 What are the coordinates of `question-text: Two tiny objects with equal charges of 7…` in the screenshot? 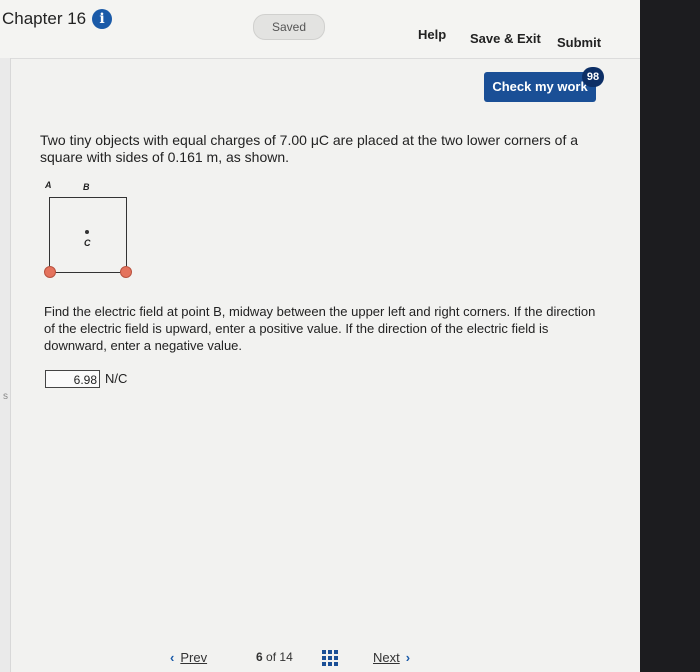 It's located at (309, 148).